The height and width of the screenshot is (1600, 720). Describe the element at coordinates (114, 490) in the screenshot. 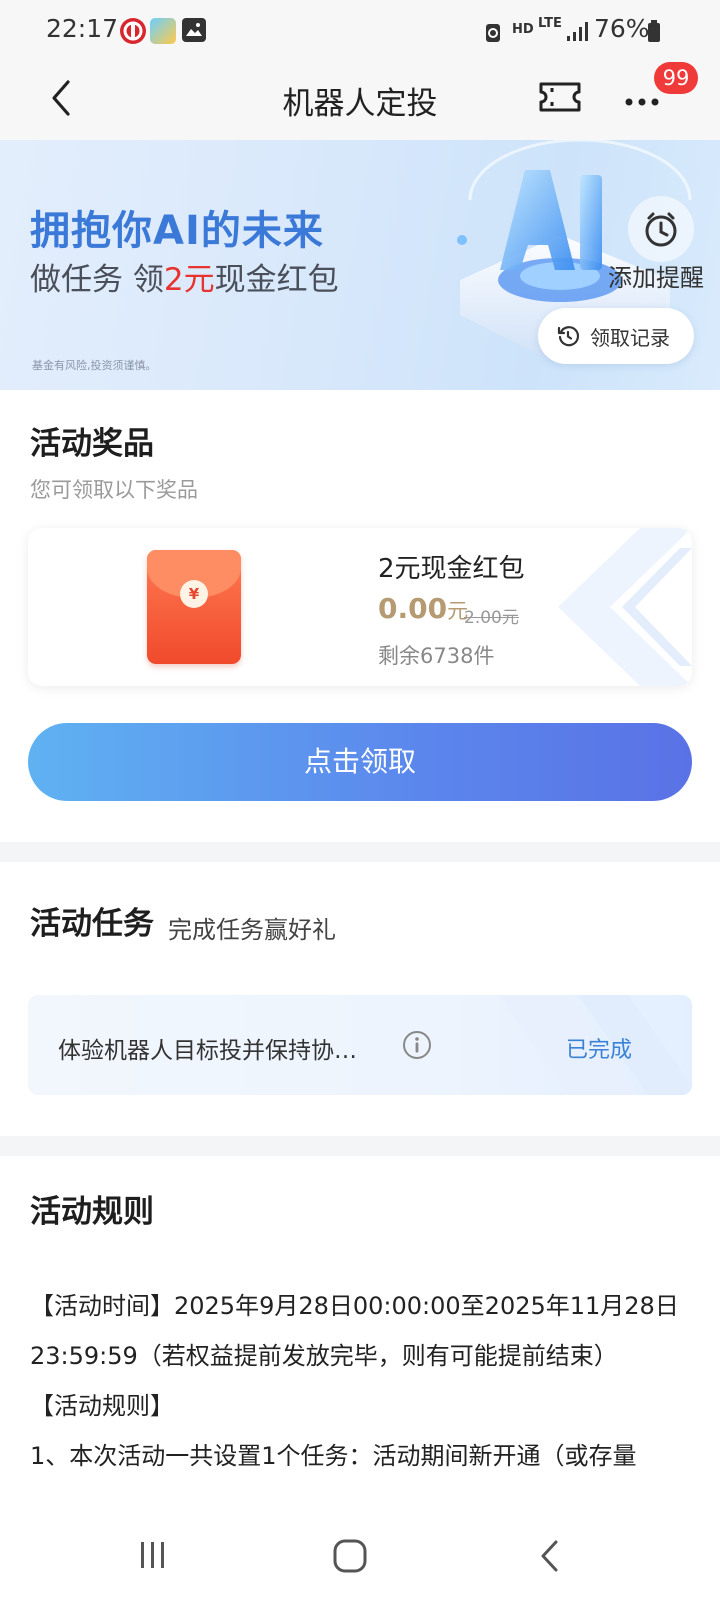

I see `prizes-subtitle: 您可领取以下奖品` at that location.